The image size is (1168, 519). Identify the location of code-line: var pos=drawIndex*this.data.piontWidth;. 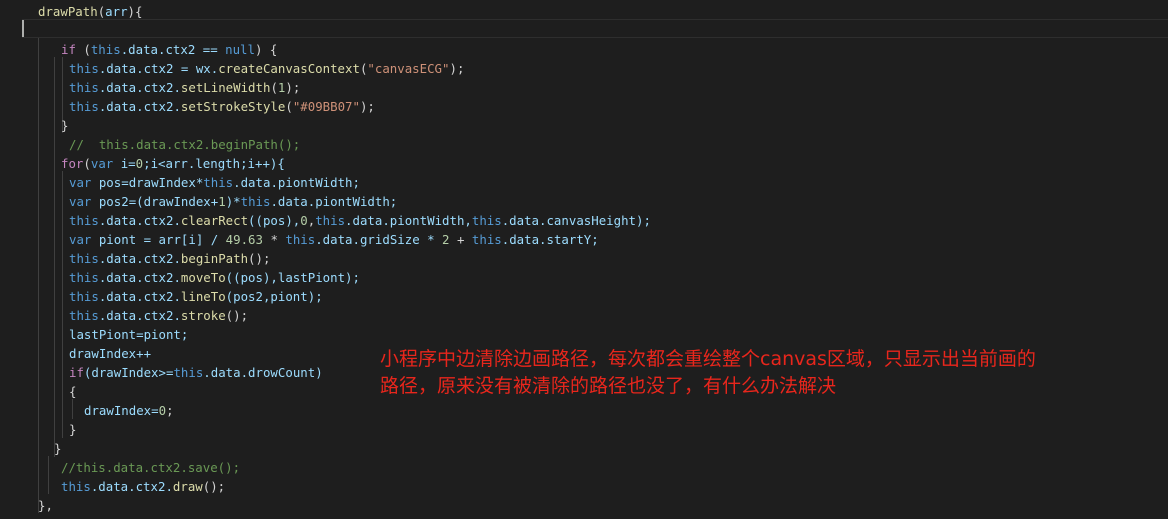
(214, 182).